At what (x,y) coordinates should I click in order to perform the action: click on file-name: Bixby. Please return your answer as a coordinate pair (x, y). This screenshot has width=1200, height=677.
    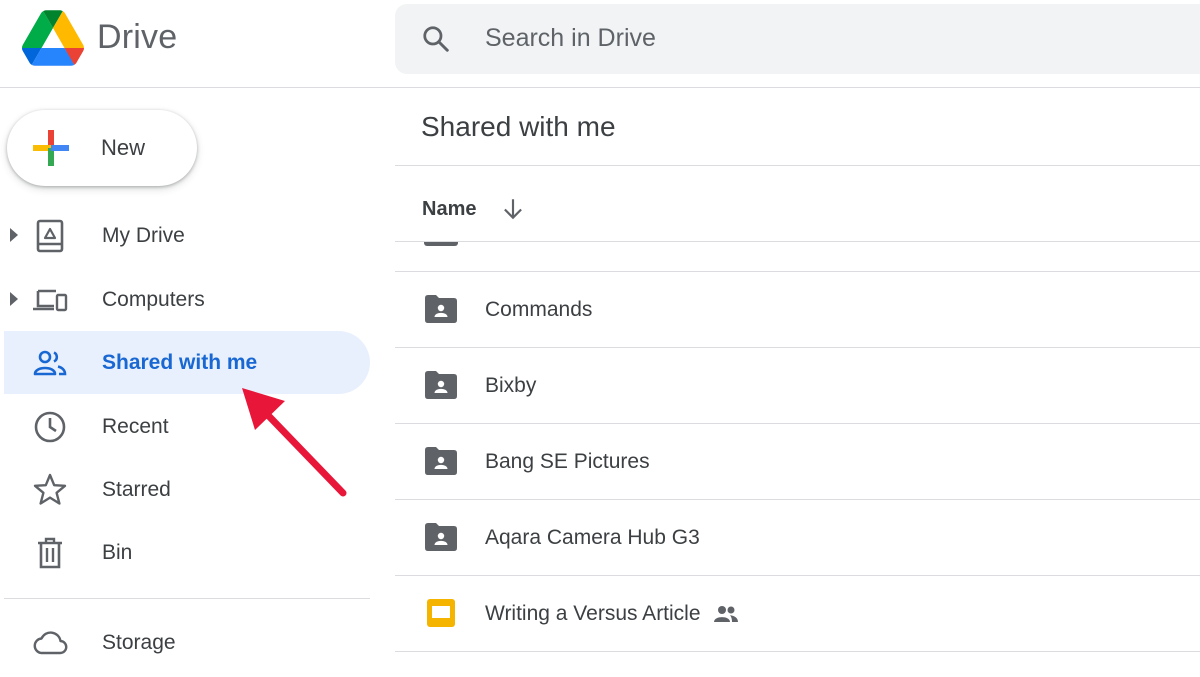
    Looking at the image, I should click on (511, 385).